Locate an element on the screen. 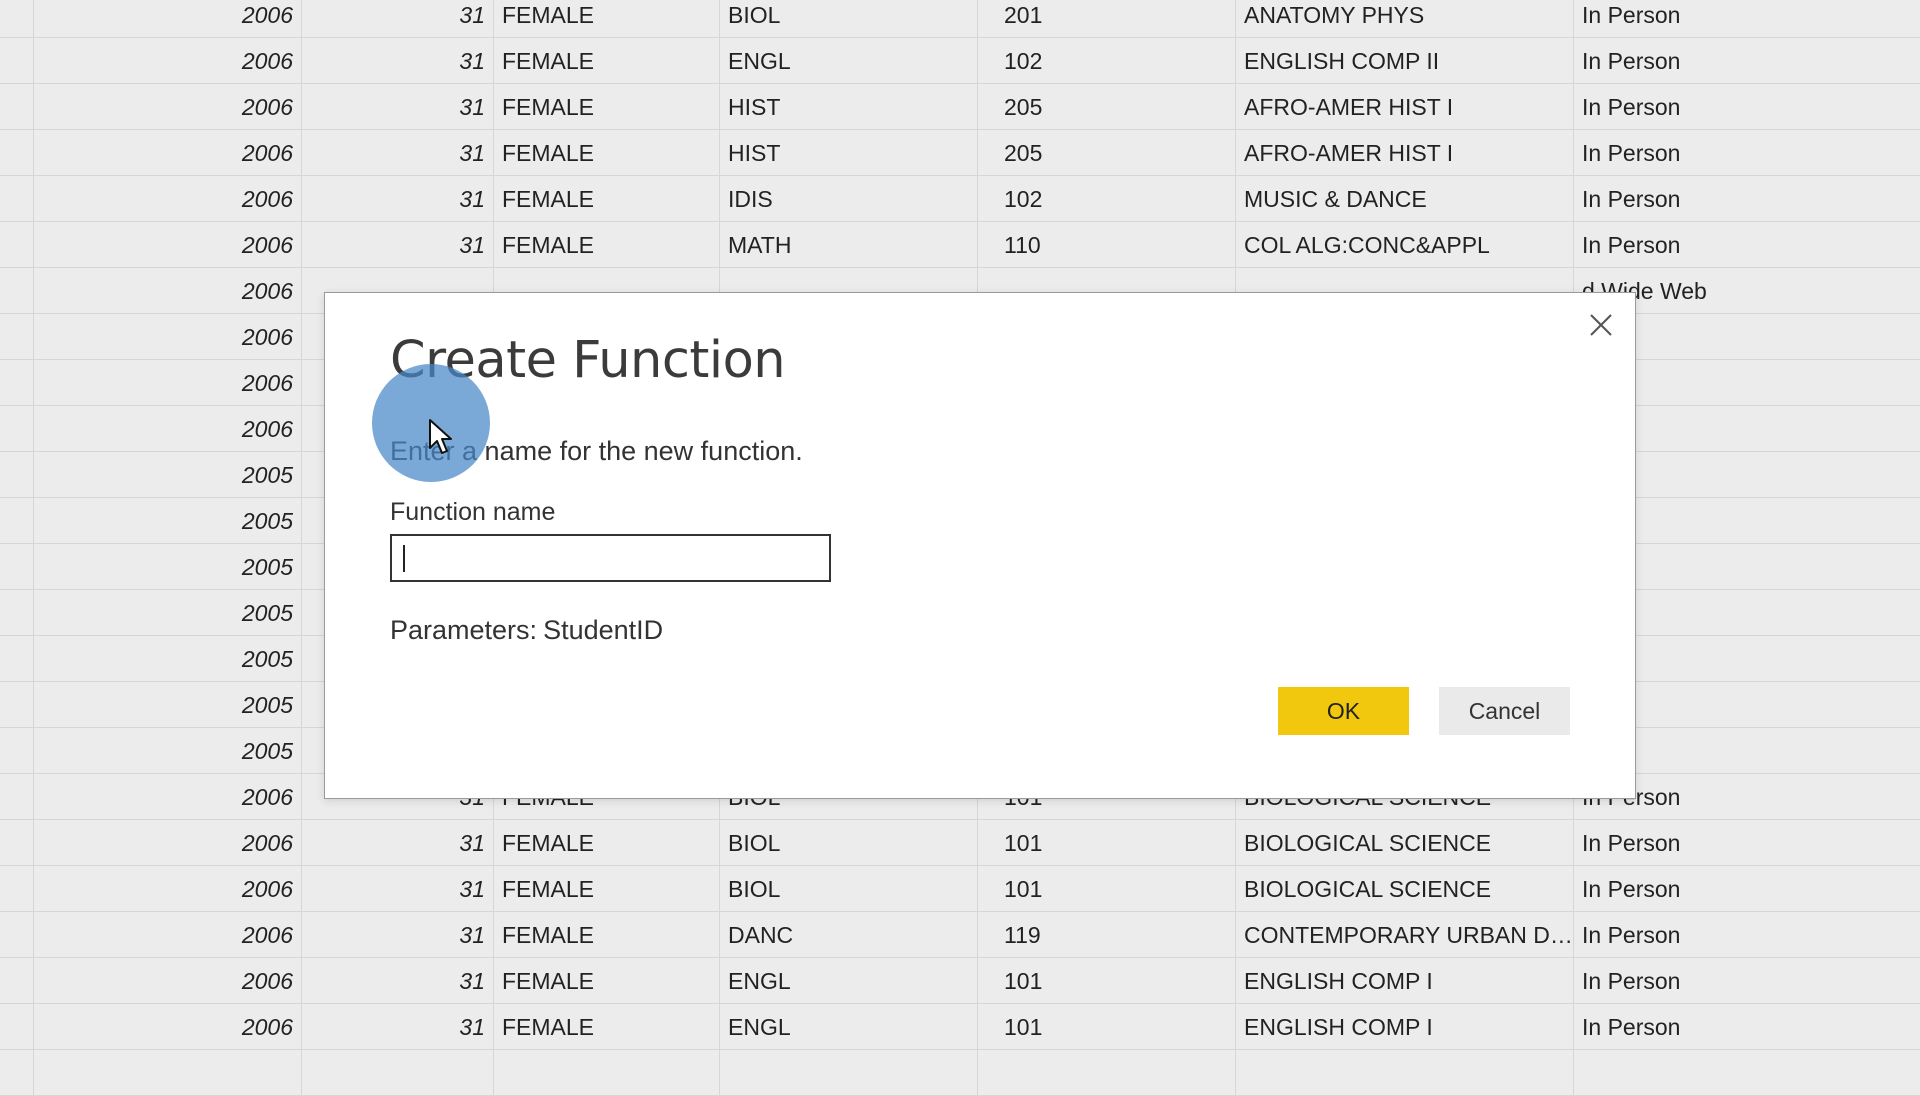 This screenshot has width=1920, height=1096. age-cell is located at coordinates (398, 1073).